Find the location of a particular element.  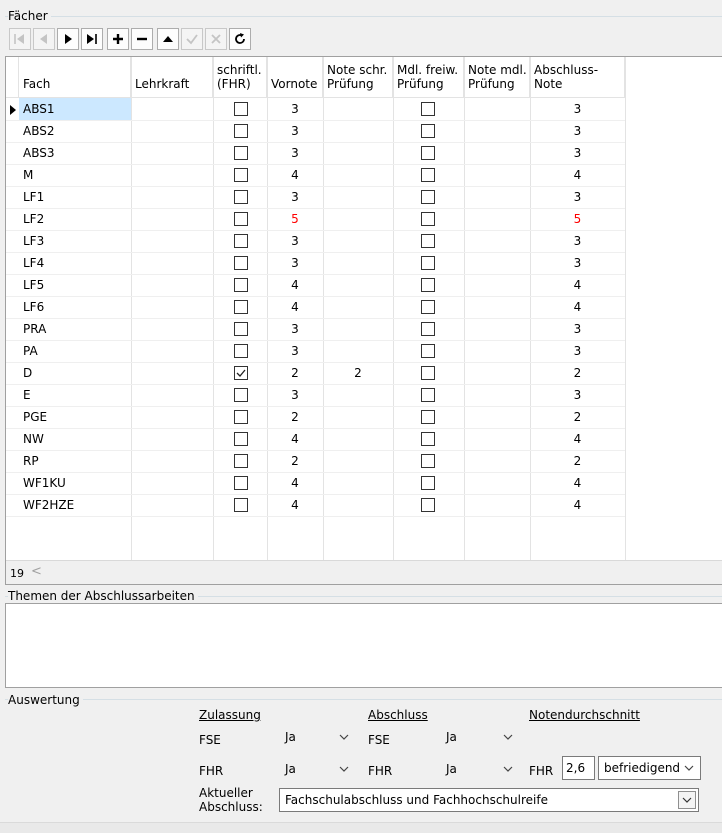

table-row: PA 3 3 is located at coordinates (364, 351).